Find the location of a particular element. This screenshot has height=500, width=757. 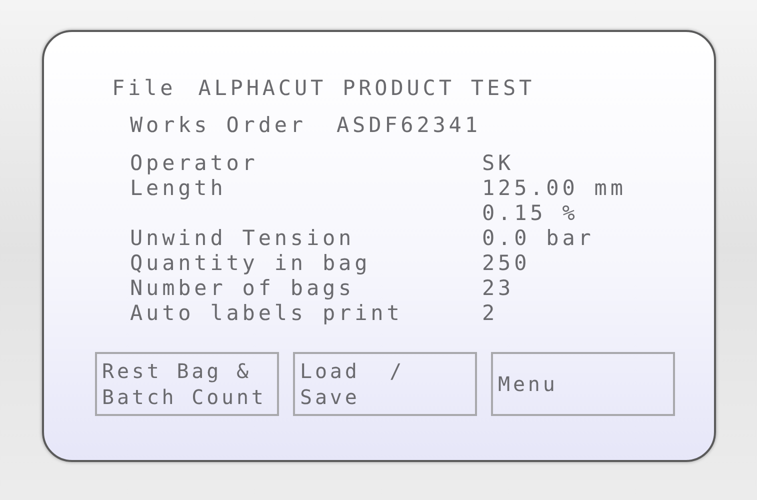

field-label: Works Order is located at coordinates (218, 125).